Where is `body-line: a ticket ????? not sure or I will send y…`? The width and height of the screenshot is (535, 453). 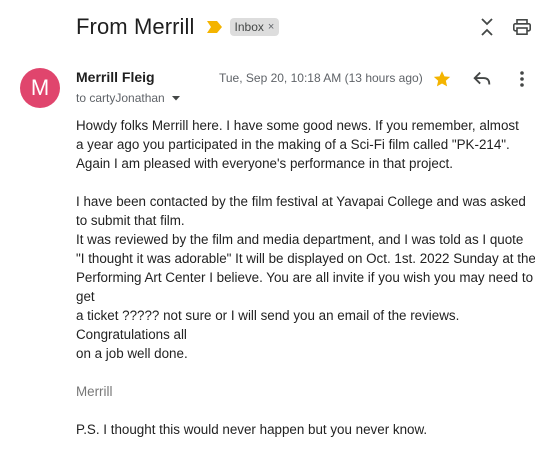 body-line: a ticket ????? not sure or I will send y… is located at coordinates (268, 315).